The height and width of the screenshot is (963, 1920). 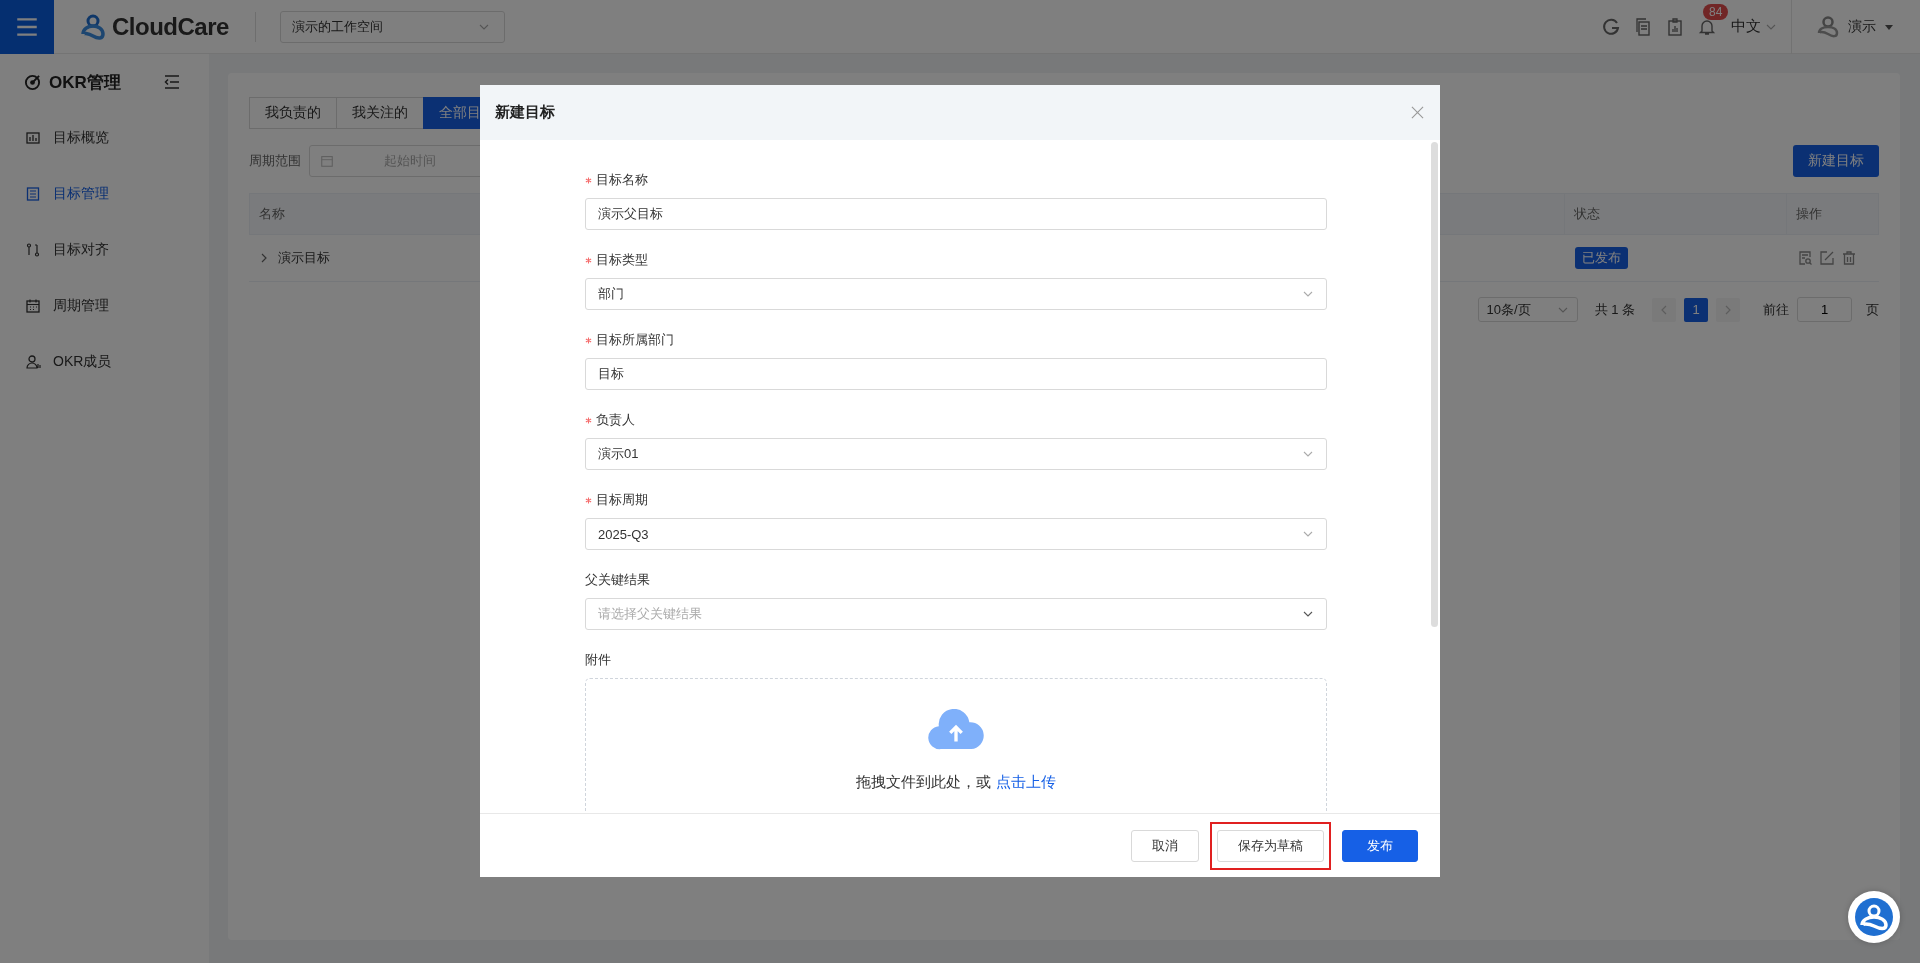 I want to click on sidebar-item: 目标管理, so click(x=104, y=194).